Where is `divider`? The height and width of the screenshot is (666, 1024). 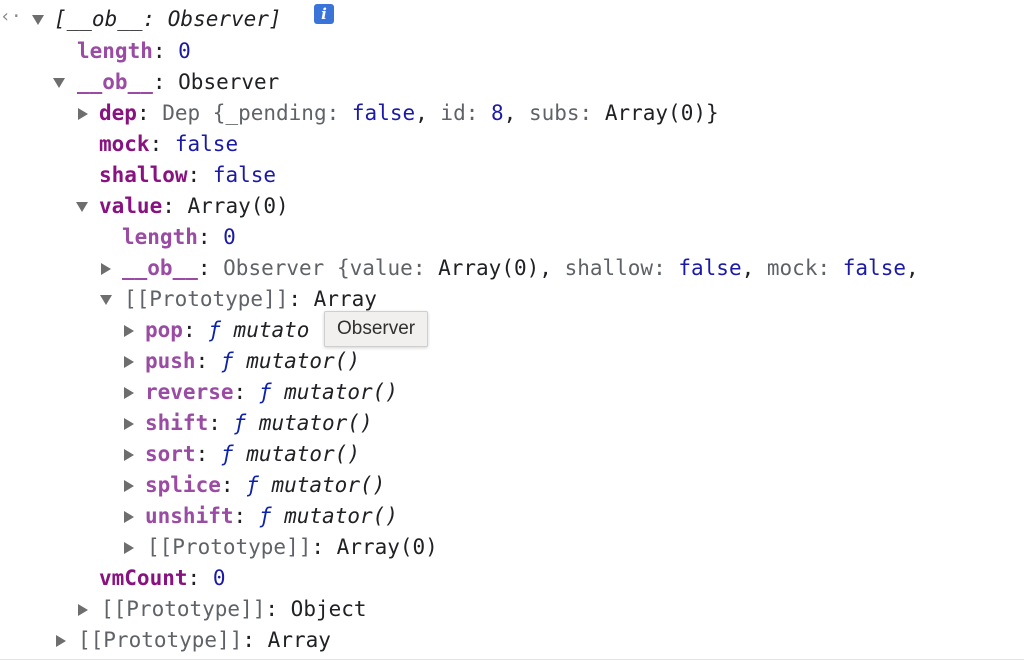
divider is located at coordinates (512, 659).